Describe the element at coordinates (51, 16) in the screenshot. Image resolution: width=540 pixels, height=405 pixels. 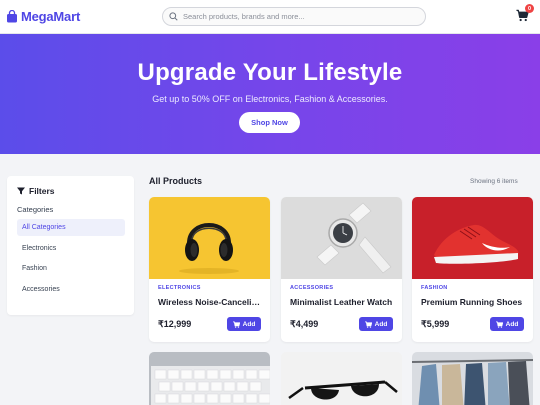
I see `logo-text: MegaMart` at that location.